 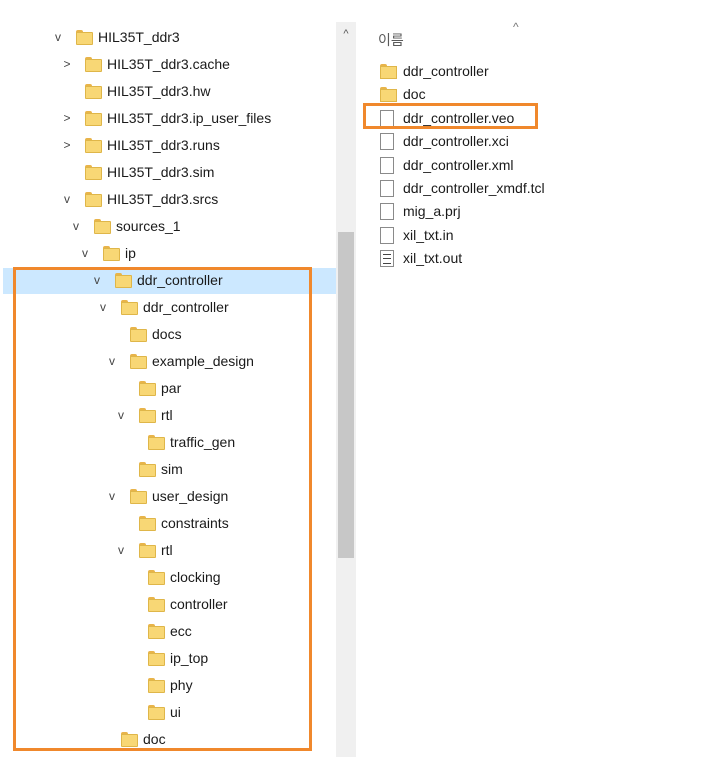 I want to click on tree-item: > HIL35T_ddr3.runs, so click(x=168, y=146).